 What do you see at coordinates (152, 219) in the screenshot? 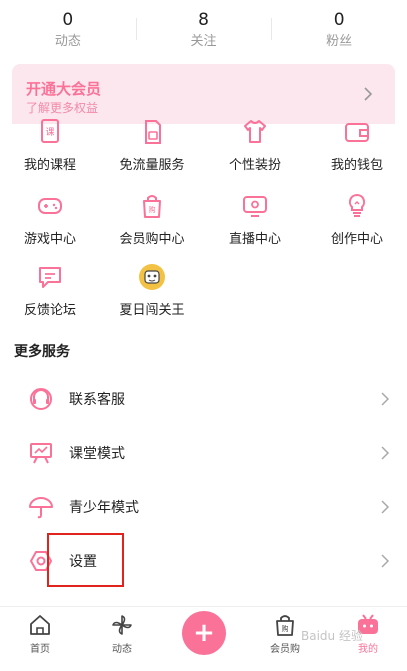
I see `grid-item-vip-shop: 购 会员购中心` at bounding box center [152, 219].